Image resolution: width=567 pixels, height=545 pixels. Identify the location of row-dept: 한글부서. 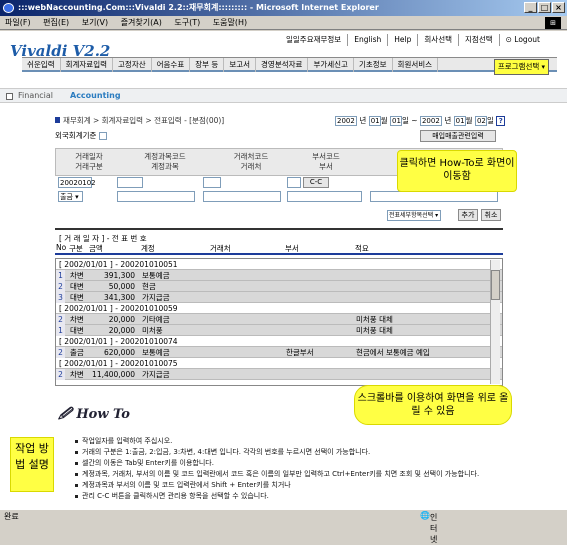
(300, 352).